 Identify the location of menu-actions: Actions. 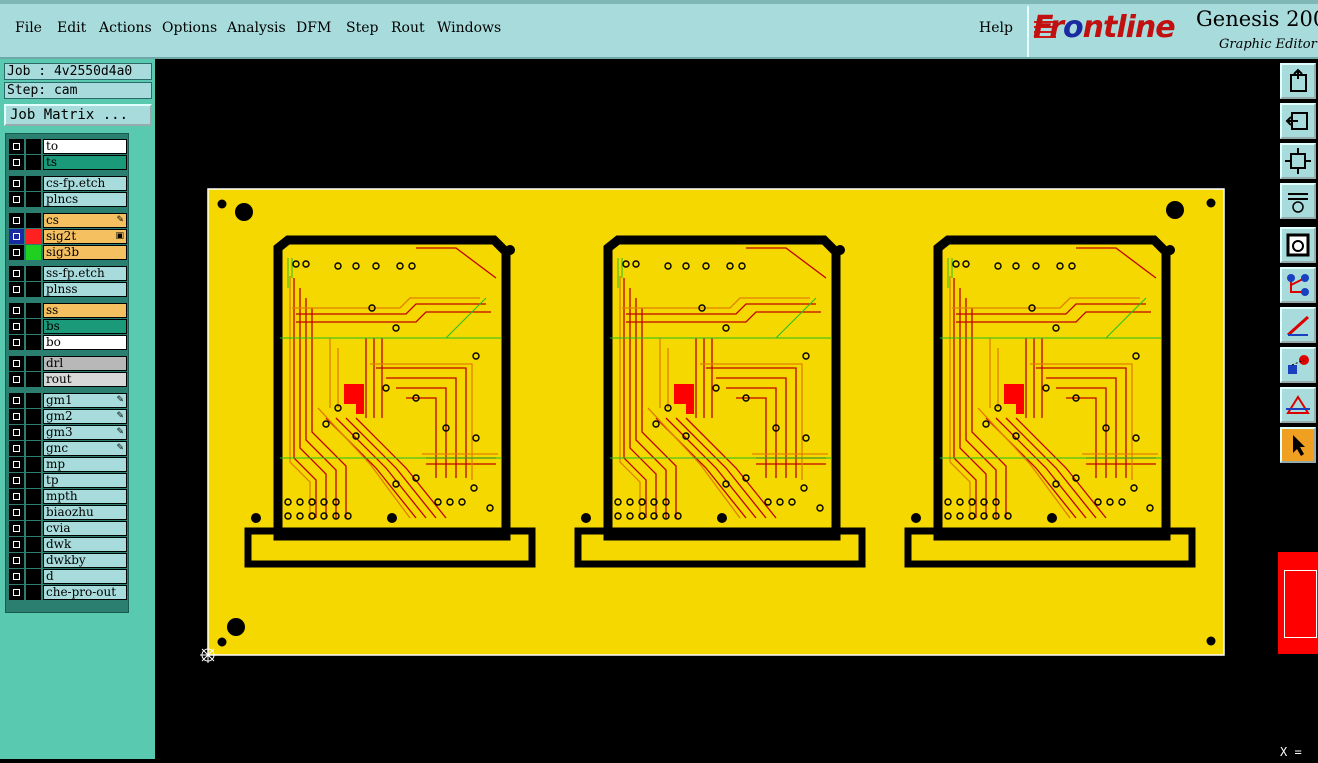
(125, 28).